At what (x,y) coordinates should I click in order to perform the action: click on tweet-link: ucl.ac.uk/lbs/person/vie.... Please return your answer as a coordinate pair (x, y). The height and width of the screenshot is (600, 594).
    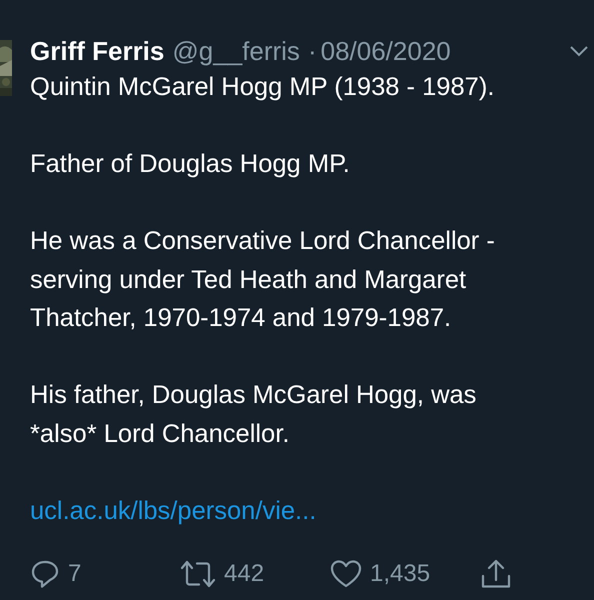
    Looking at the image, I should click on (173, 511).